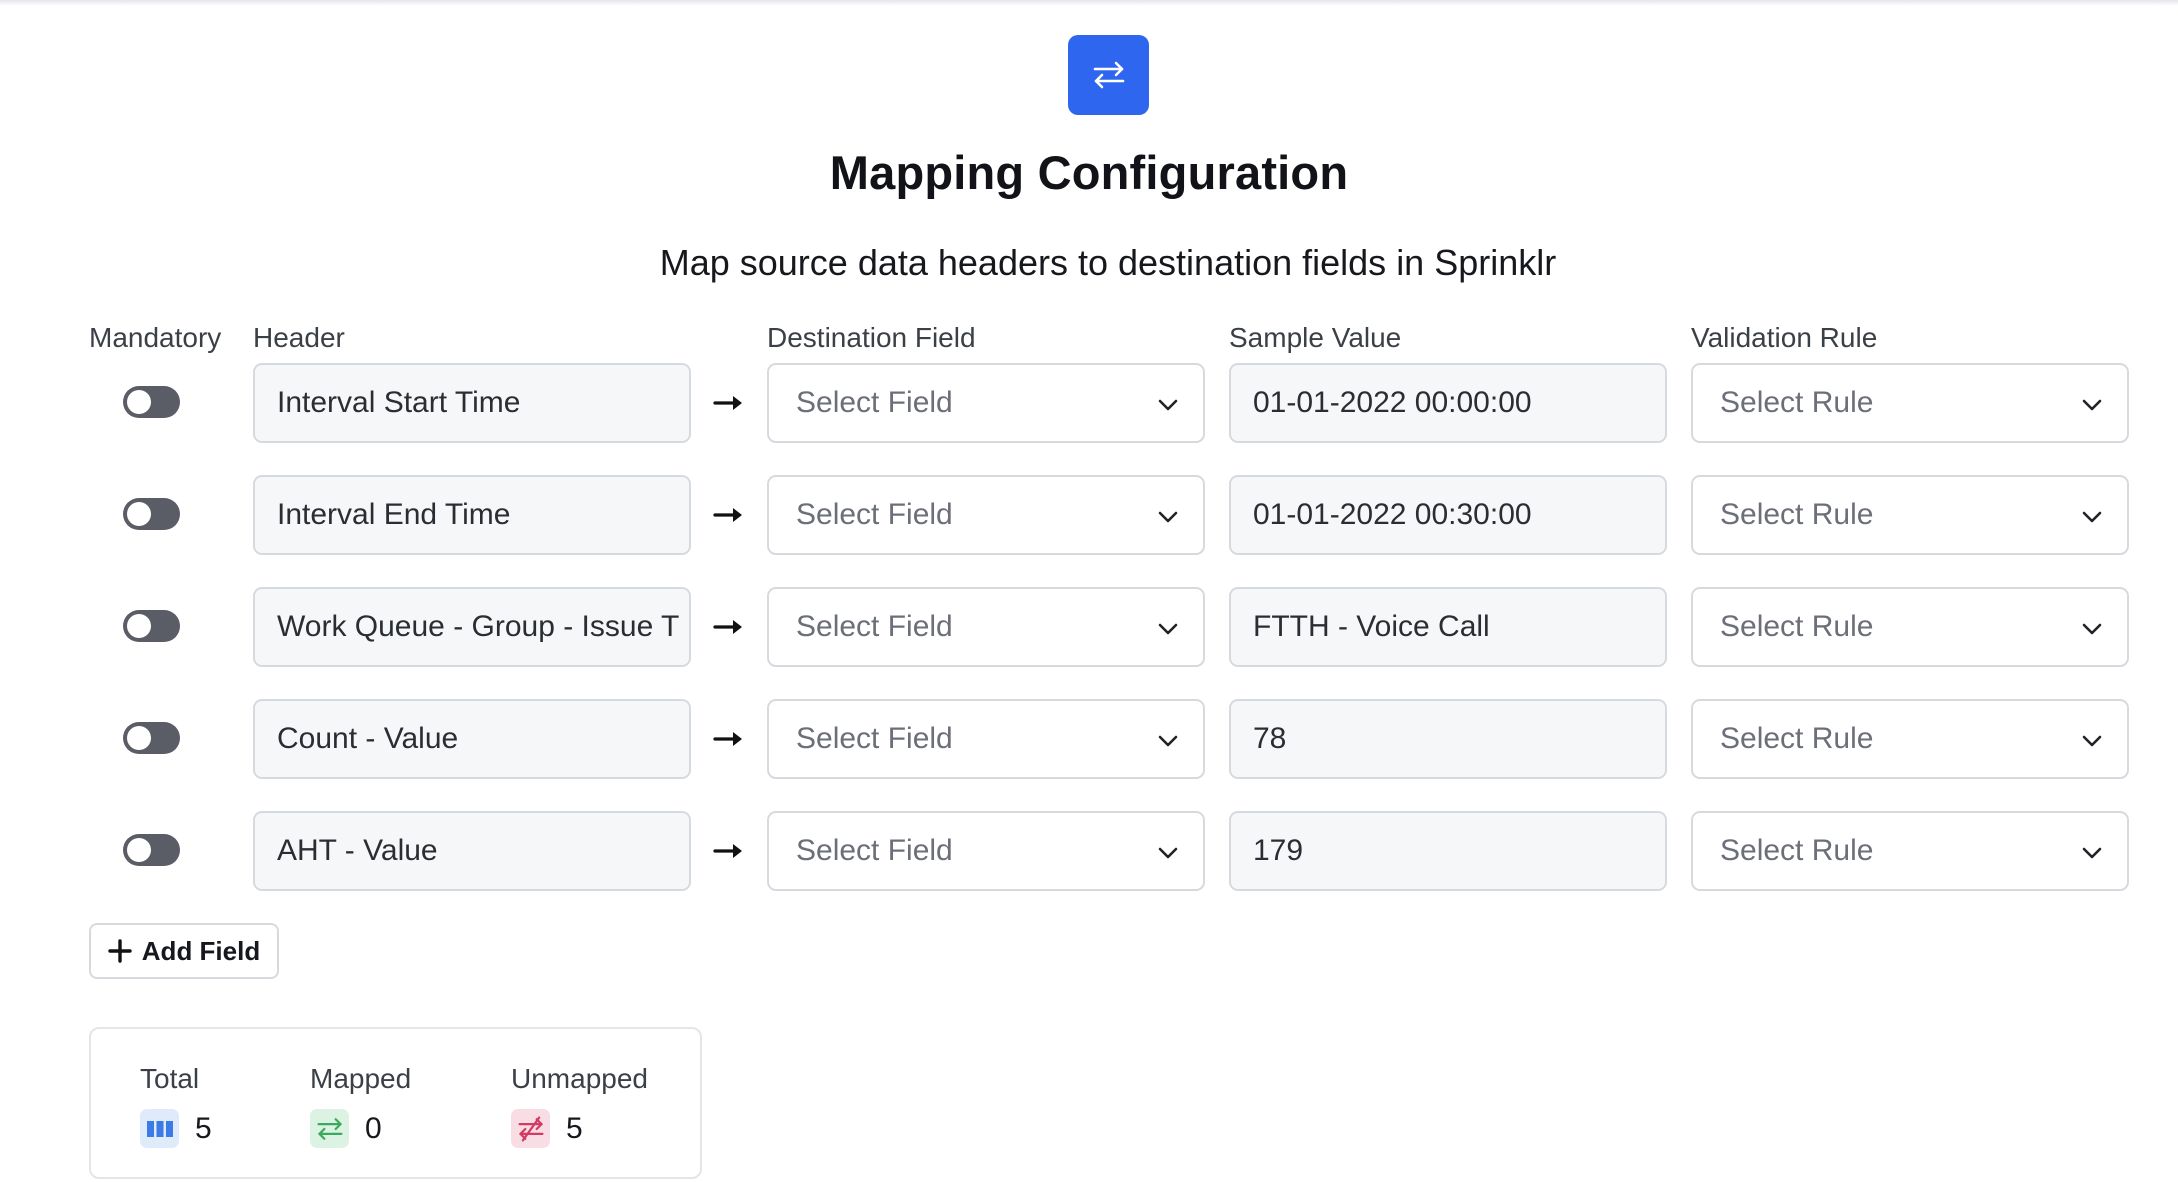 The width and height of the screenshot is (2178, 1182). I want to click on header-field: Interval Start Time, so click(472, 403).